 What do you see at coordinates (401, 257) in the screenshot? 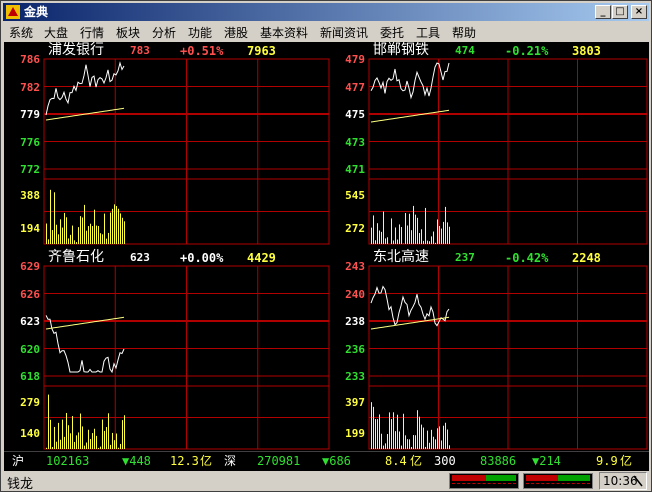
I see `stock-name: 东北高速` at bounding box center [401, 257].